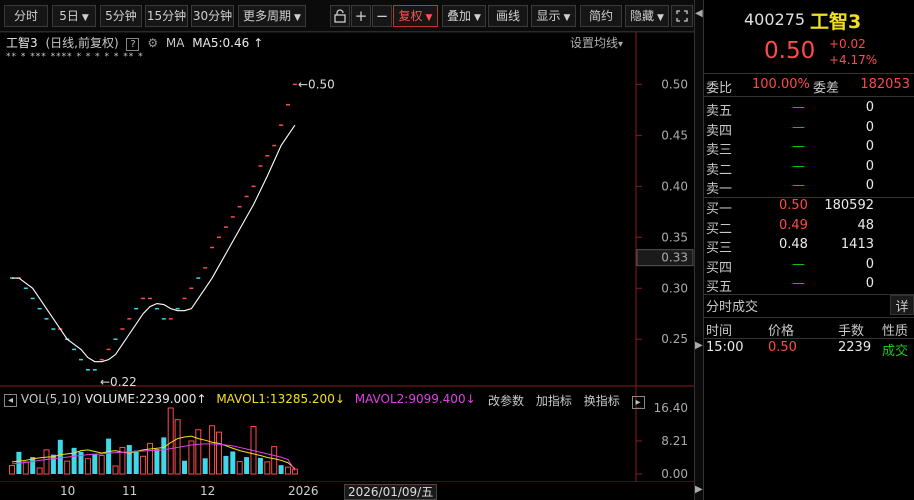 The width and height of the screenshot is (914, 500). Describe the element at coordinates (638, 402) in the screenshot. I see `expand-panel-icon: ▸` at that location.